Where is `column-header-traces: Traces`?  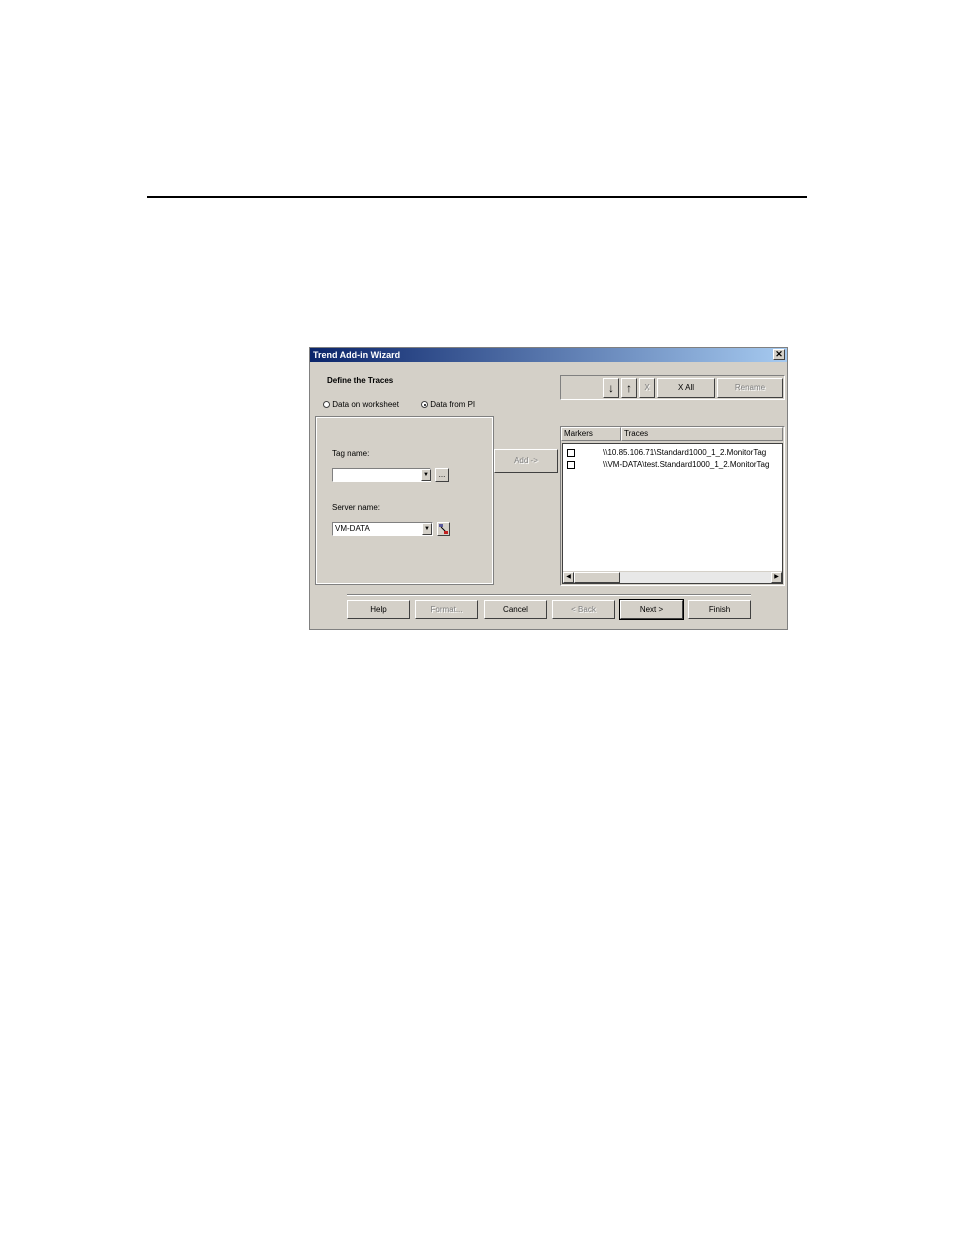
column-header-traces: Traces is located at coordinates (702, 434).